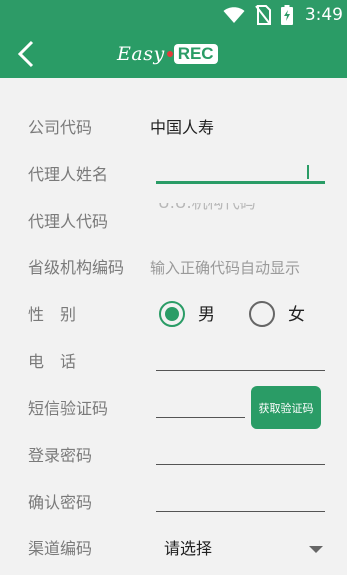 The image size is (347, 575). I want to click on chevron-left-icon, so click(25, 54).